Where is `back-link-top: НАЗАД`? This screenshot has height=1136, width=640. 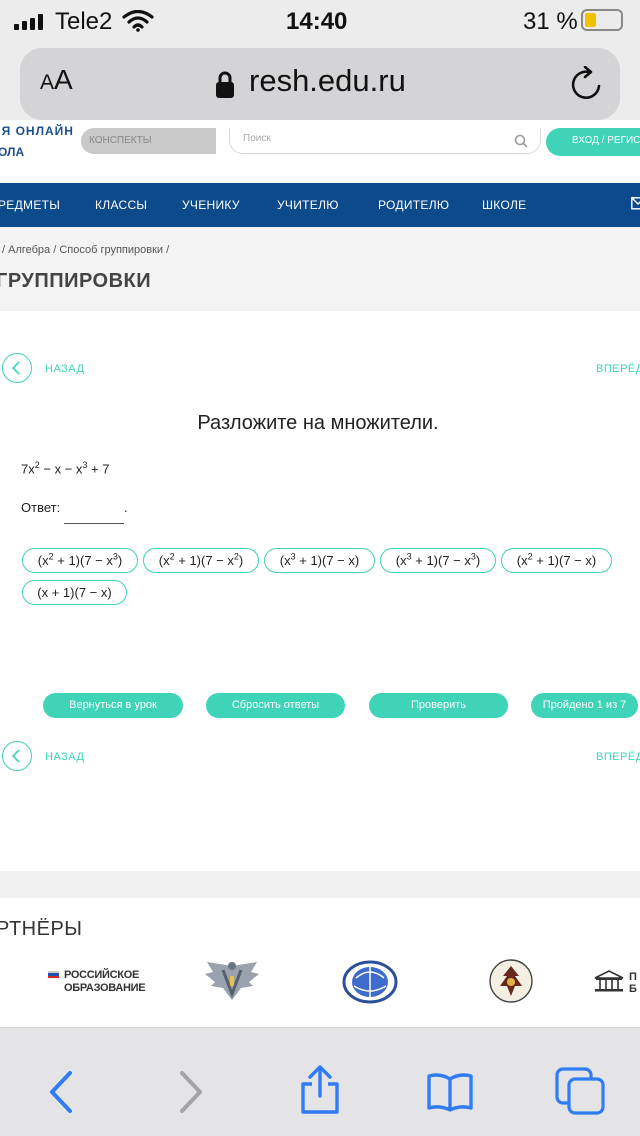
back-link-top: НАЗАД is located at coordinates (64, 369).